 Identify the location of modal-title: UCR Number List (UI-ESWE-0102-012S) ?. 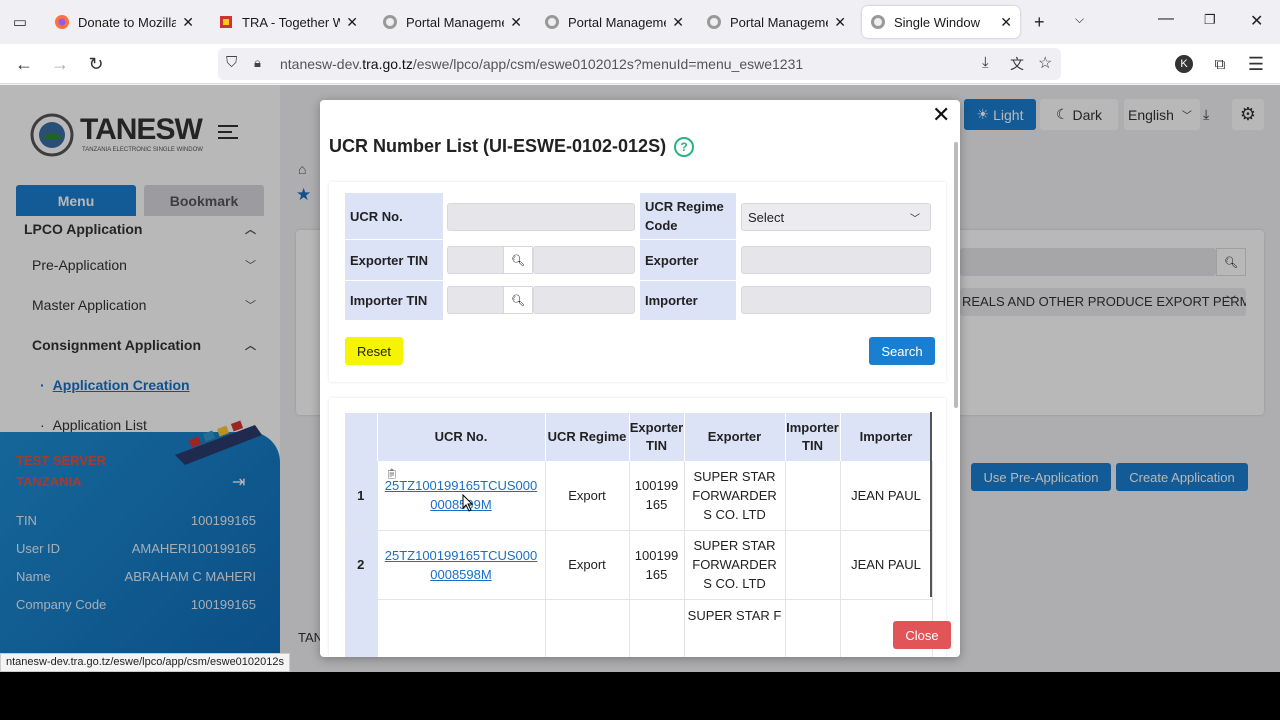
(512, 146).